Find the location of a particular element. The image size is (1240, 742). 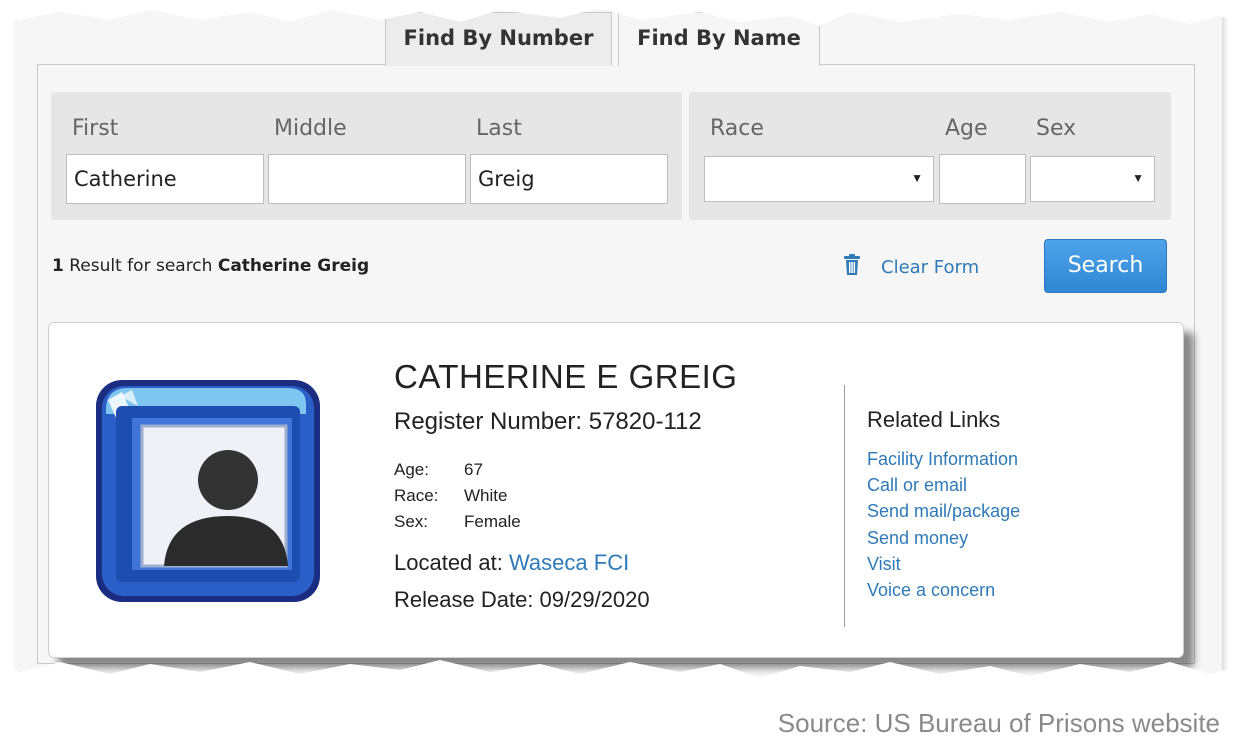

link-send-mail-package: Send mail/package is located at coordinates (943, 511).